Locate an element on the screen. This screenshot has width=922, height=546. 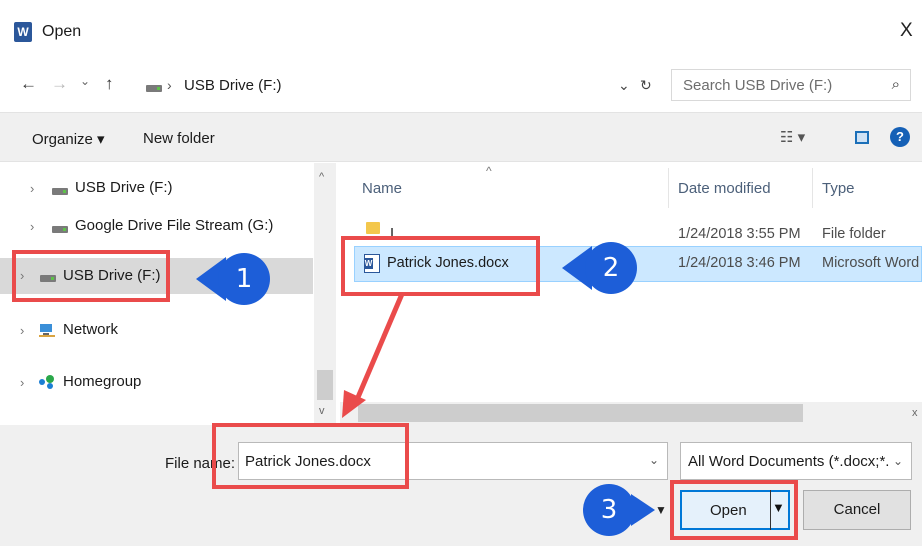
help-icon: ? is located at coordinates (900, 137).